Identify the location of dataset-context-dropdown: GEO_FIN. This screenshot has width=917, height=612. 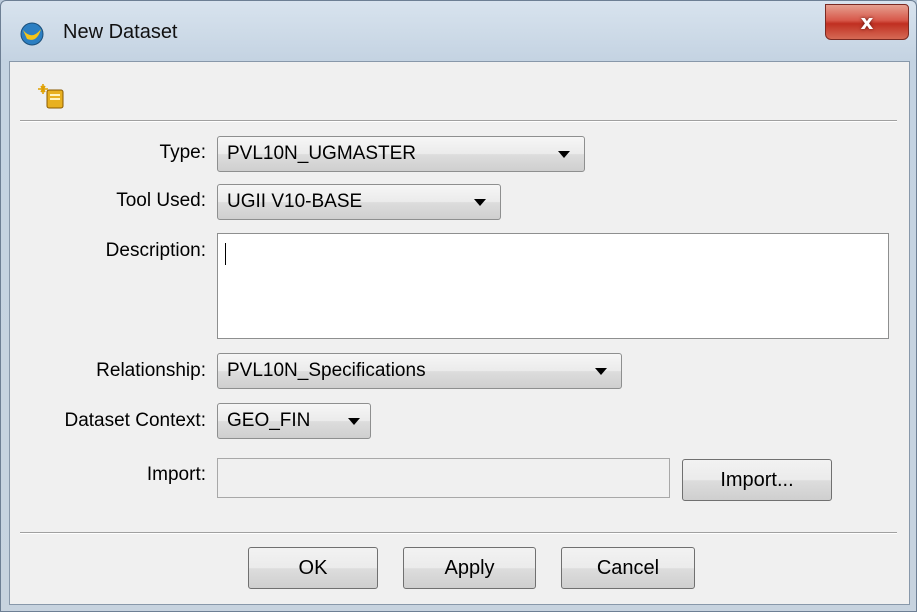
(294, 421).